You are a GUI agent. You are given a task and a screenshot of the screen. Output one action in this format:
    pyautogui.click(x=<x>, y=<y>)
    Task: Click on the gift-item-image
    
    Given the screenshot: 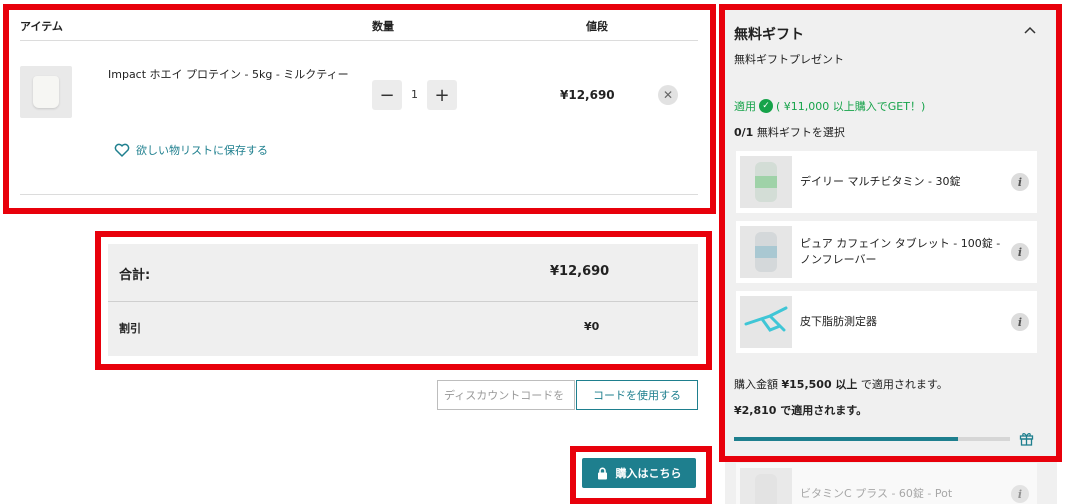 What is the action you would take?
    pyautogui.click(x=766, y=486)
    